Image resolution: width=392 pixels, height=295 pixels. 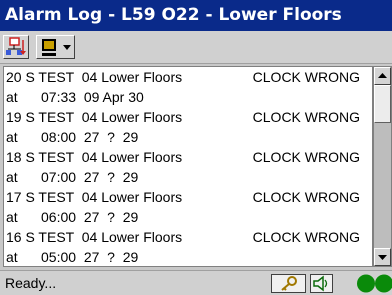 I want to click on key-button, so click(x=288, y=283).